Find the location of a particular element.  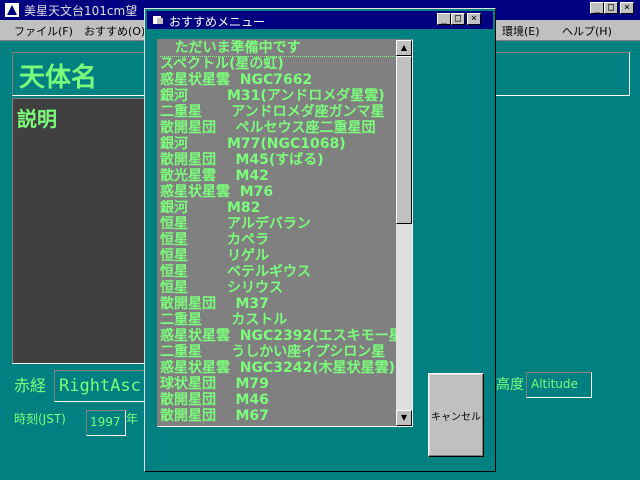

year-value: 1997 is located at coordinates (105, 422).